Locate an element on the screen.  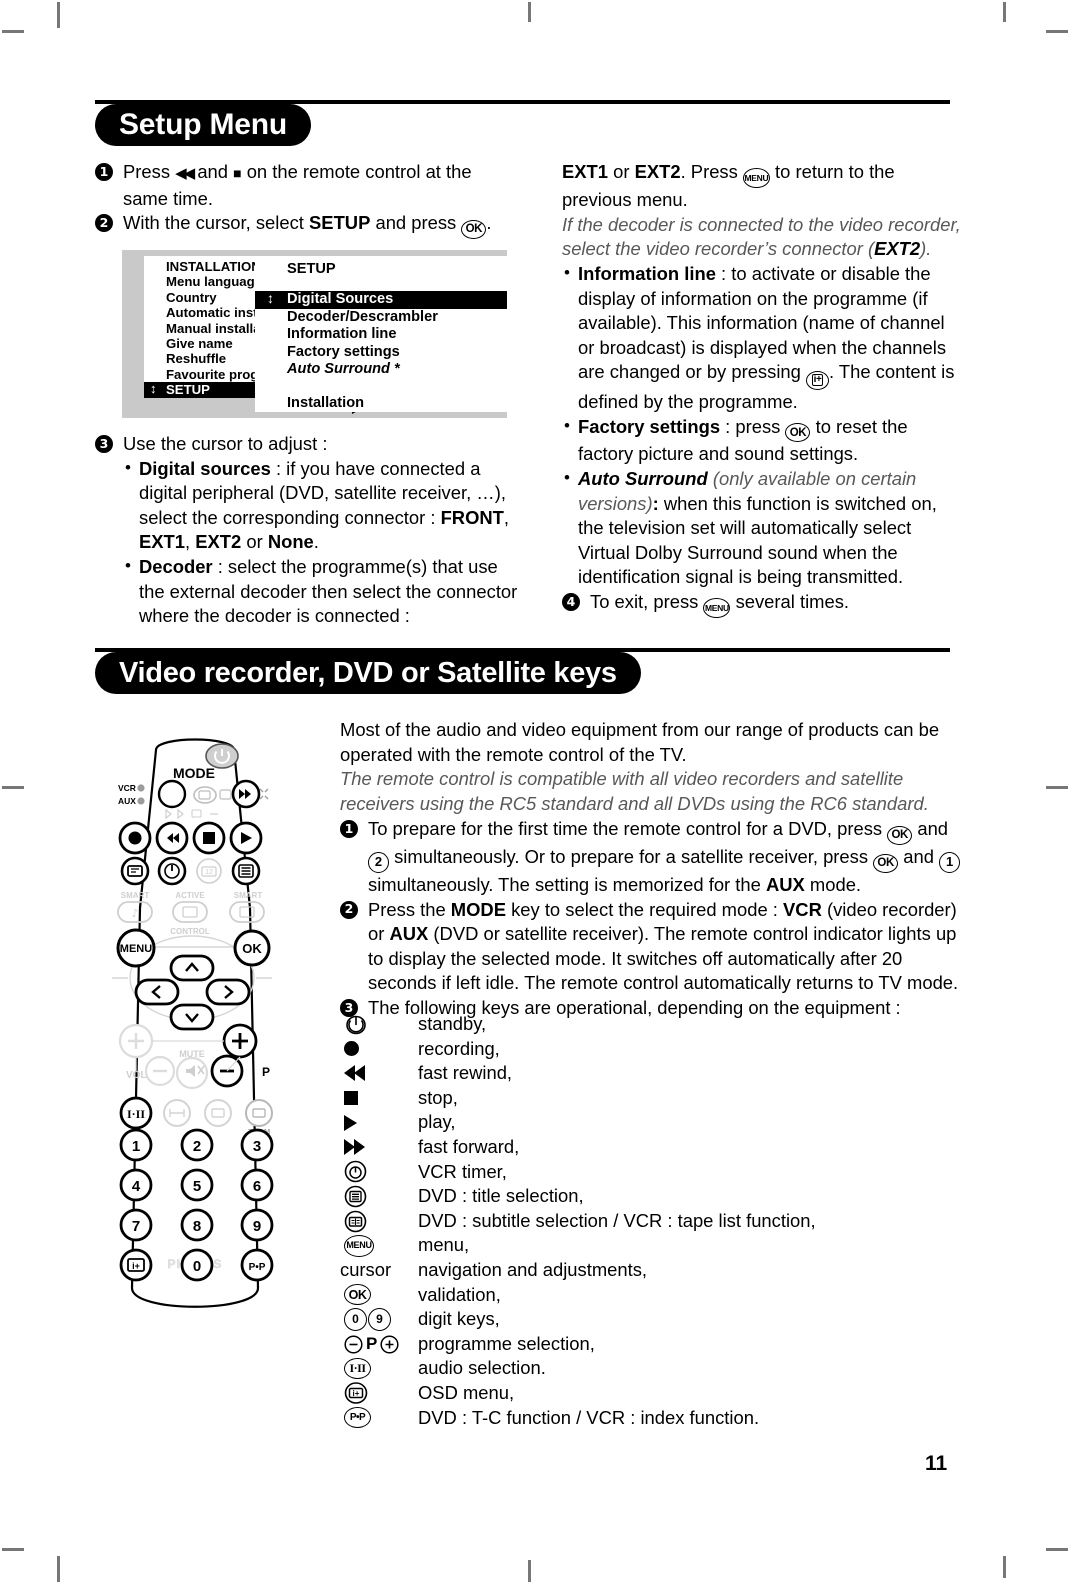
section-title-pill: Video recorder, DVD or Satellite keys is located at coordinates (368, 673).